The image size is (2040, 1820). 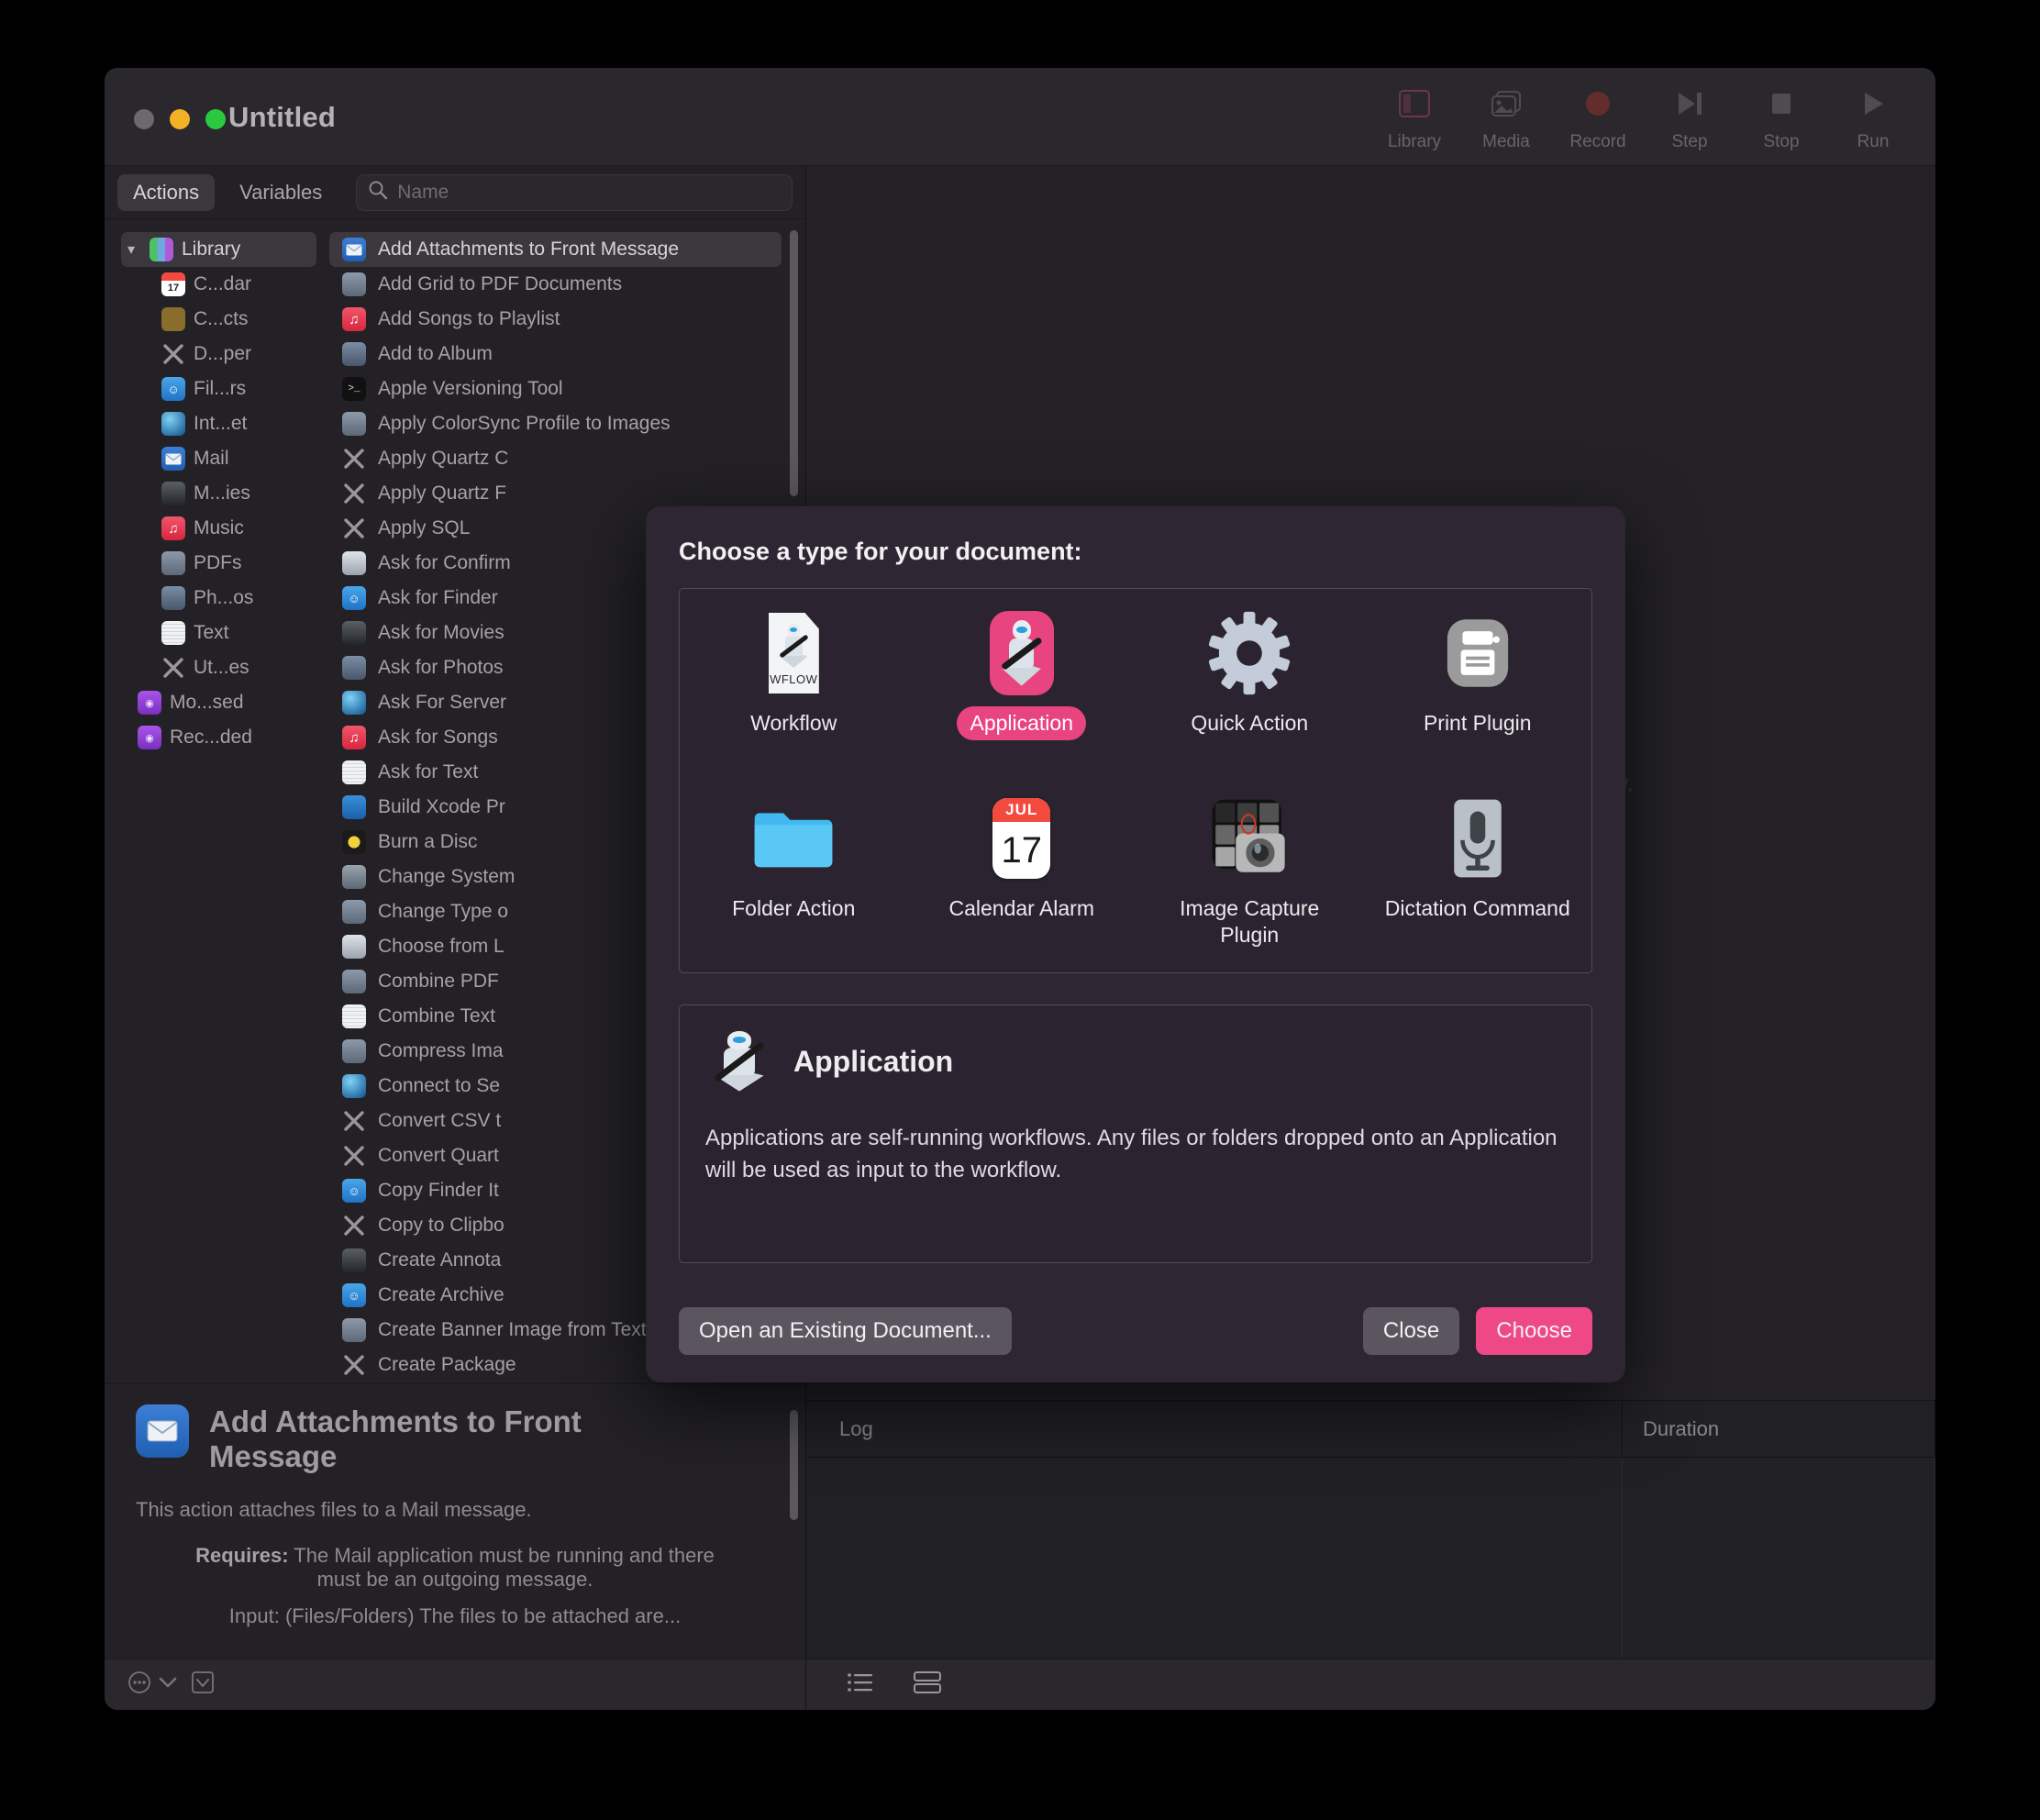 I want to click on tree-item-mies: M...ies, so click(x=225, y=493).